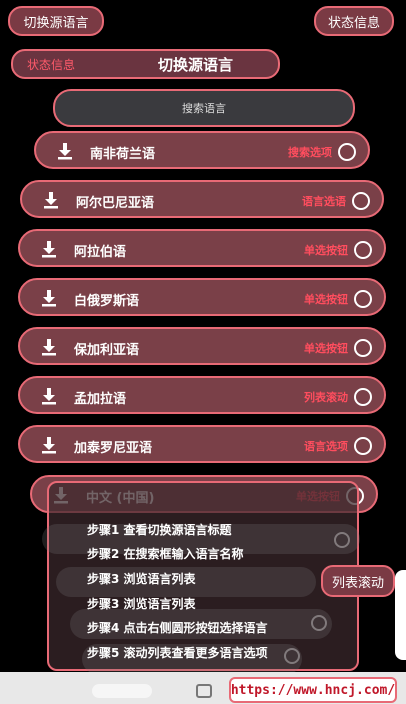  Describe the element at coordinates (115, 203) in the screenshot. I see `language-name: 阿尔巴尼亚语` at that location.